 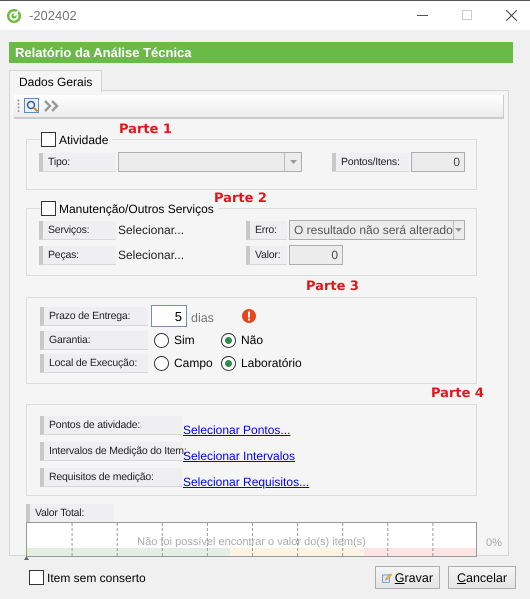 What do you see at coordinates (252, 340) in the screenshot?
I see `radio-label: Não` at bounding box center [252, 340].